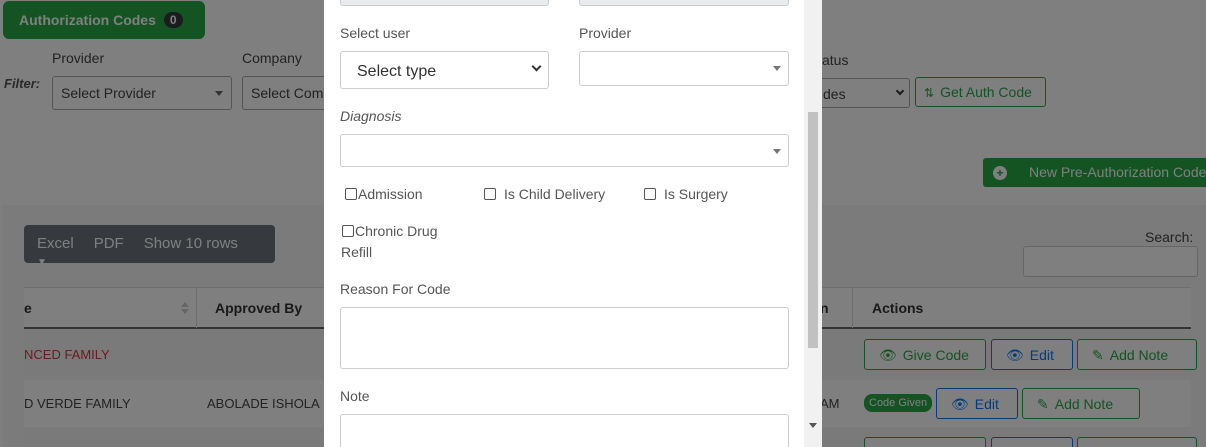 This screenshot has width=1206, height=447. Describe the element at coordinates (395, 289) in the screenshot. I see `reason-for-code-label: Reason For Code` at that location.